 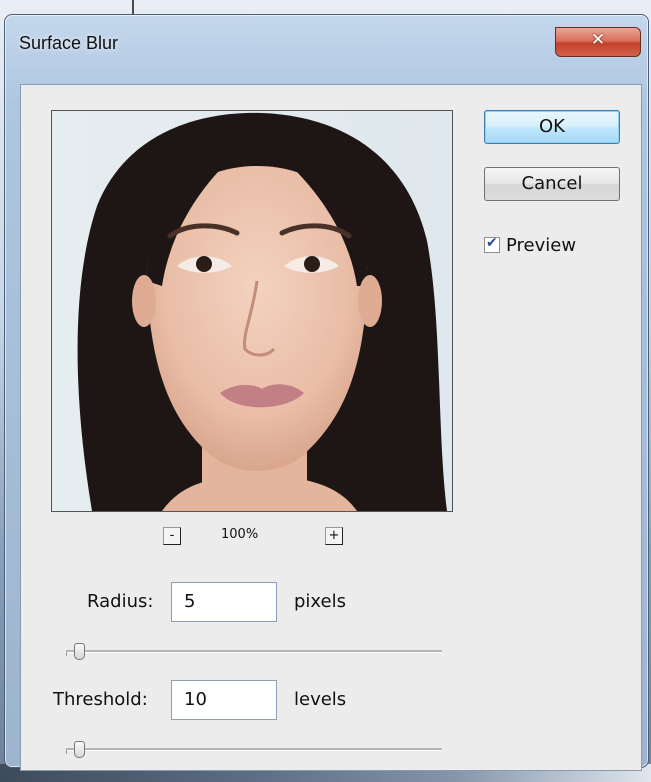 I want to click on threshold-input: 10, so click(x=224, y=700).